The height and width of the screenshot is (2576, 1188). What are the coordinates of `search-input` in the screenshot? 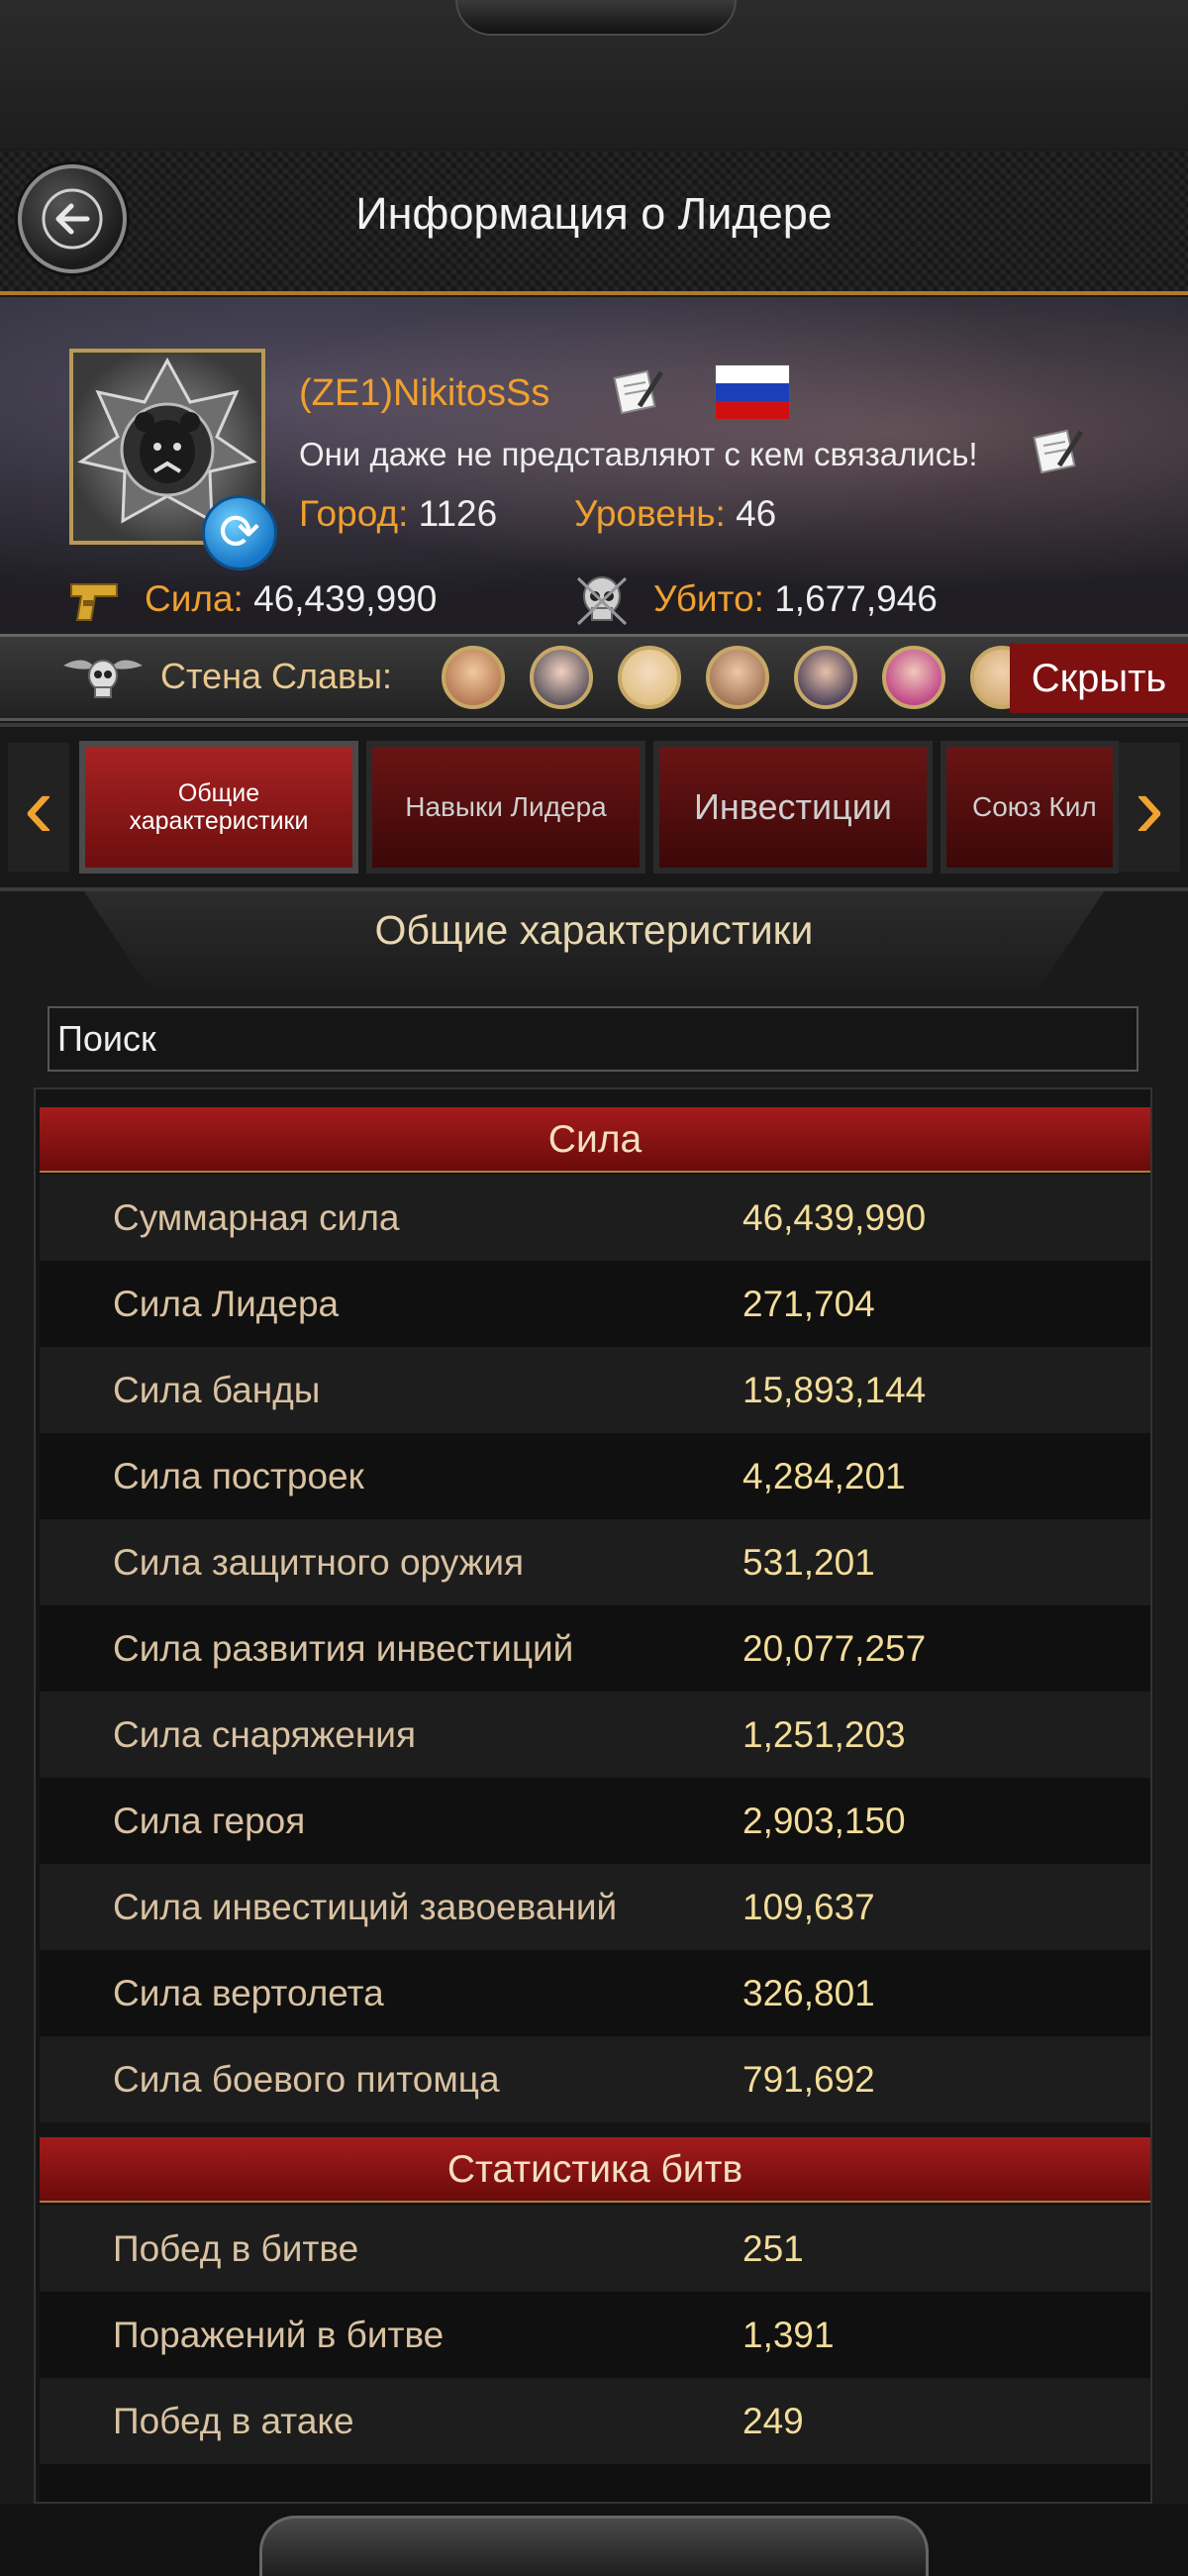 It's located at (593, 1039).